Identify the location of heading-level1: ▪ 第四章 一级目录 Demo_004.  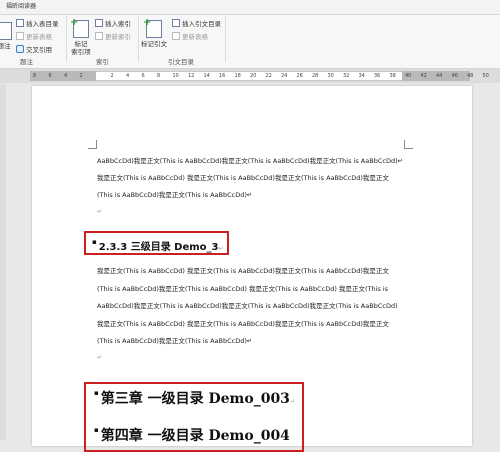
(192, 435).